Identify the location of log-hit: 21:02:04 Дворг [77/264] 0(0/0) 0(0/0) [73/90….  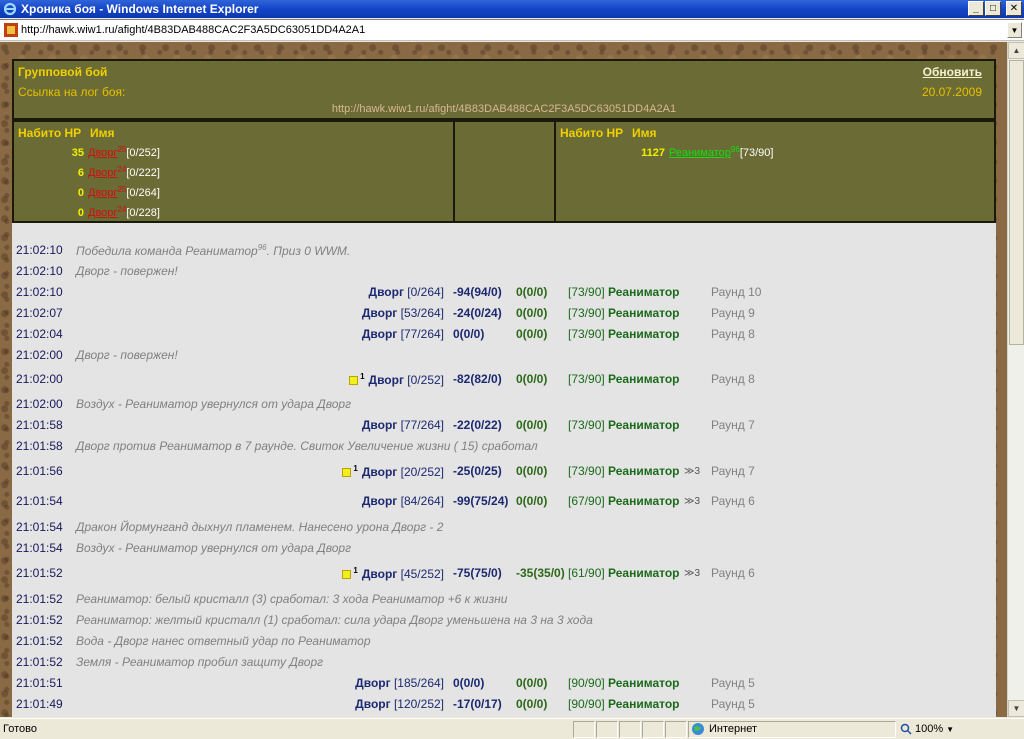
(501, 334).